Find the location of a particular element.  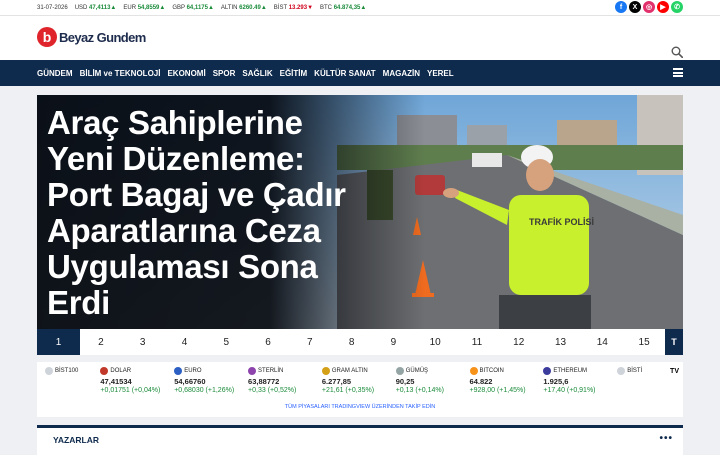

social-links: f X ◎ ▶ ✆ is located at coordinates (649, 7).